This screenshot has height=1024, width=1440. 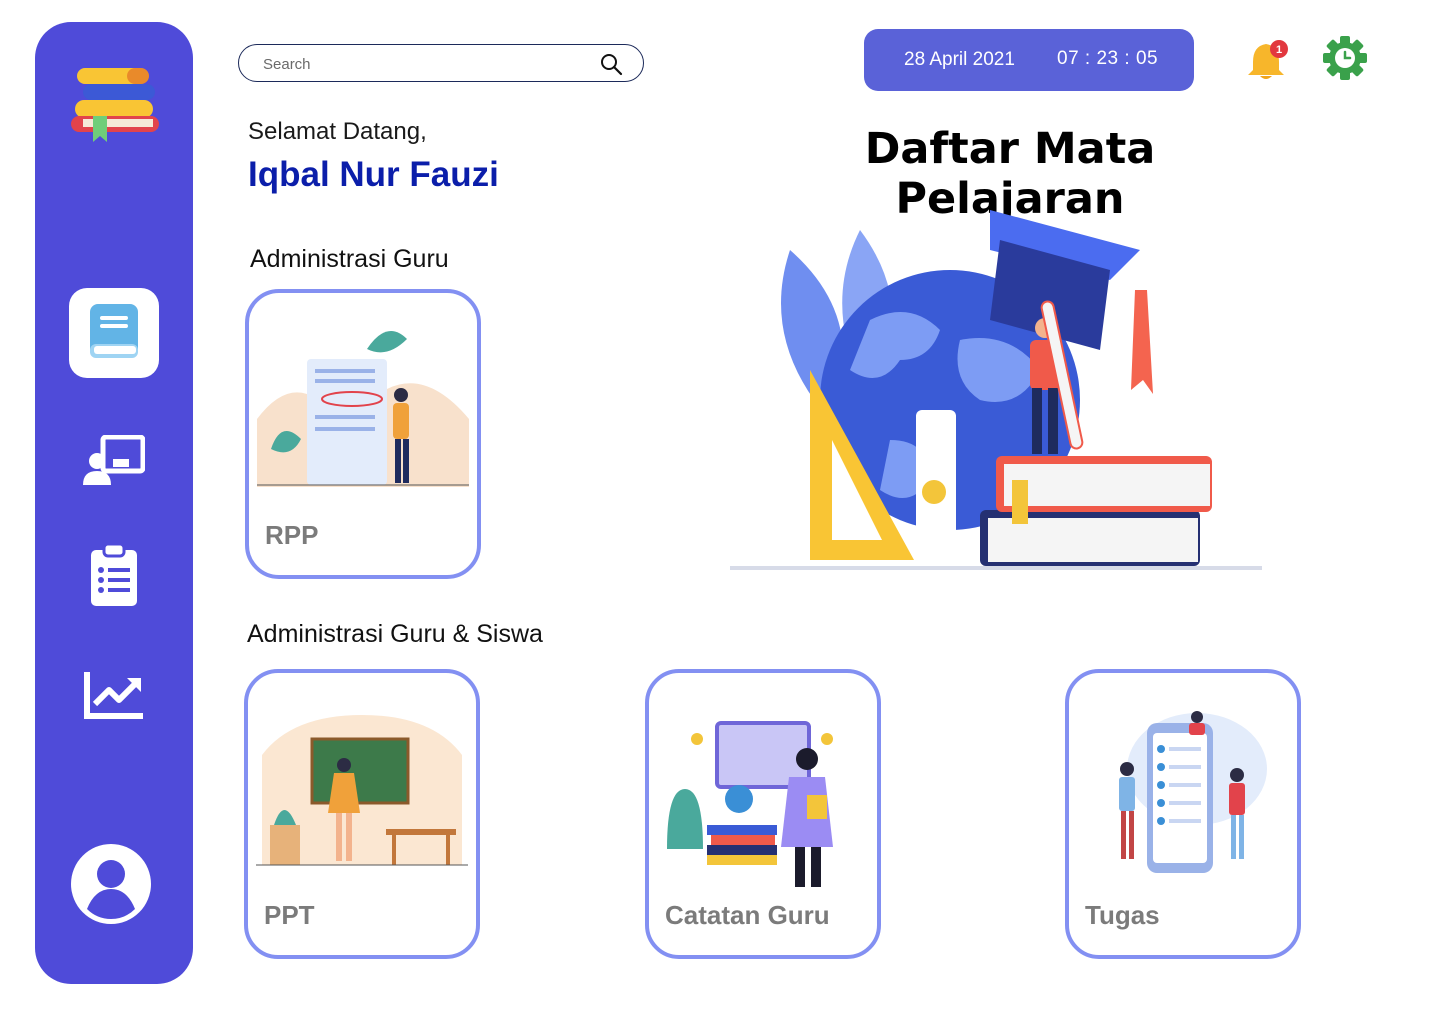 I want to click on notification-button: 1, so click(x=1269, y=60).